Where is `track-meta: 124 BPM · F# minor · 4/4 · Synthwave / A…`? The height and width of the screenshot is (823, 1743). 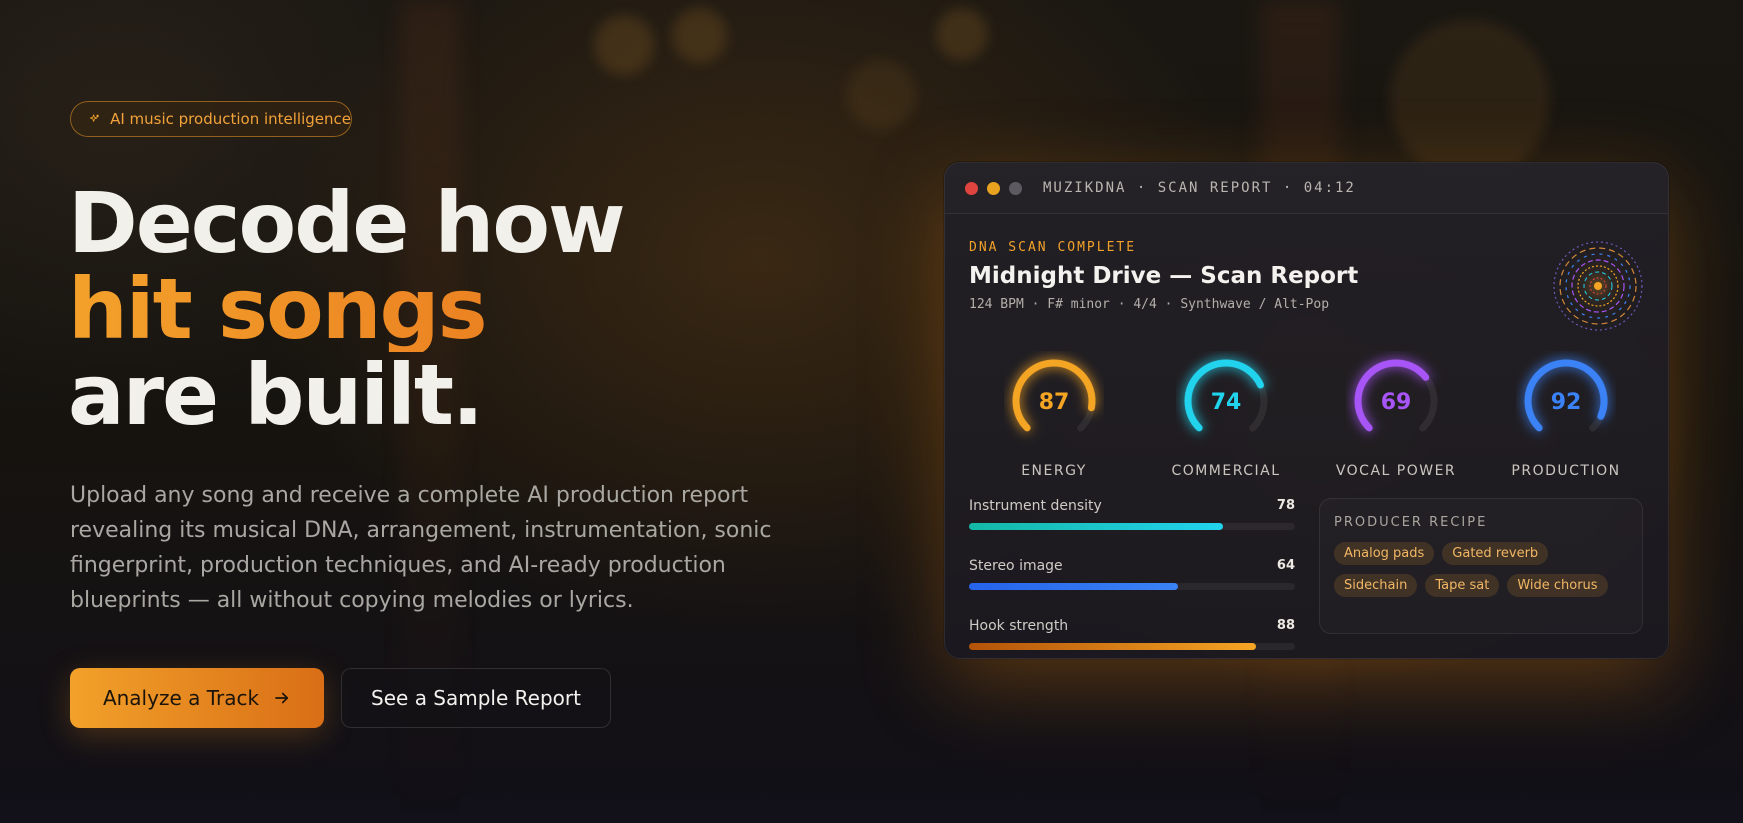
track-meta: 124 BPM · F# minor · 4/4 · Synthwave / A… is located at coordinates (1149, 304).